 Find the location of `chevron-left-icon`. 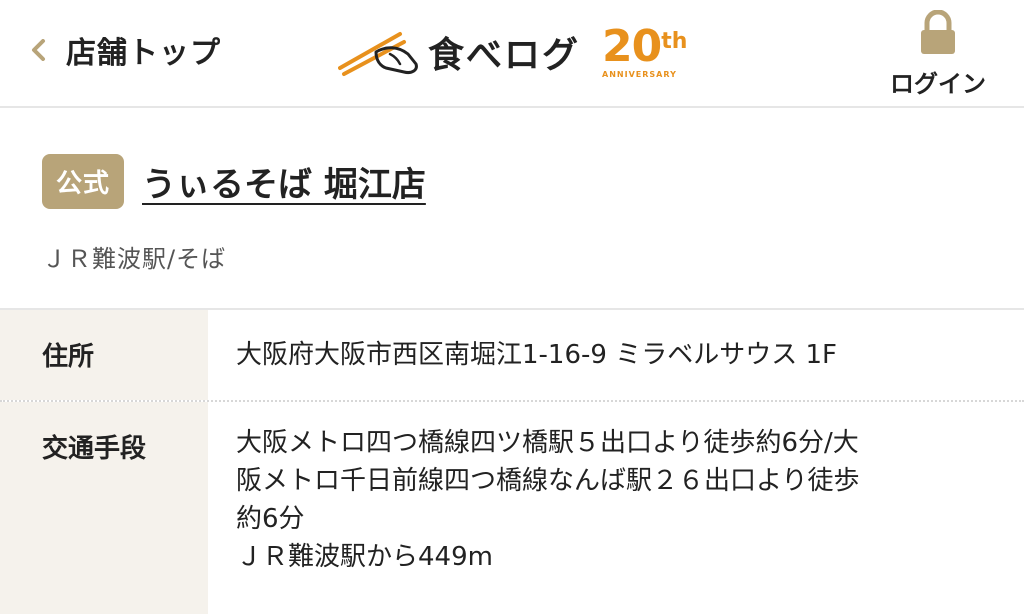

chevron-left-icon is located at coordinates (38, 50).